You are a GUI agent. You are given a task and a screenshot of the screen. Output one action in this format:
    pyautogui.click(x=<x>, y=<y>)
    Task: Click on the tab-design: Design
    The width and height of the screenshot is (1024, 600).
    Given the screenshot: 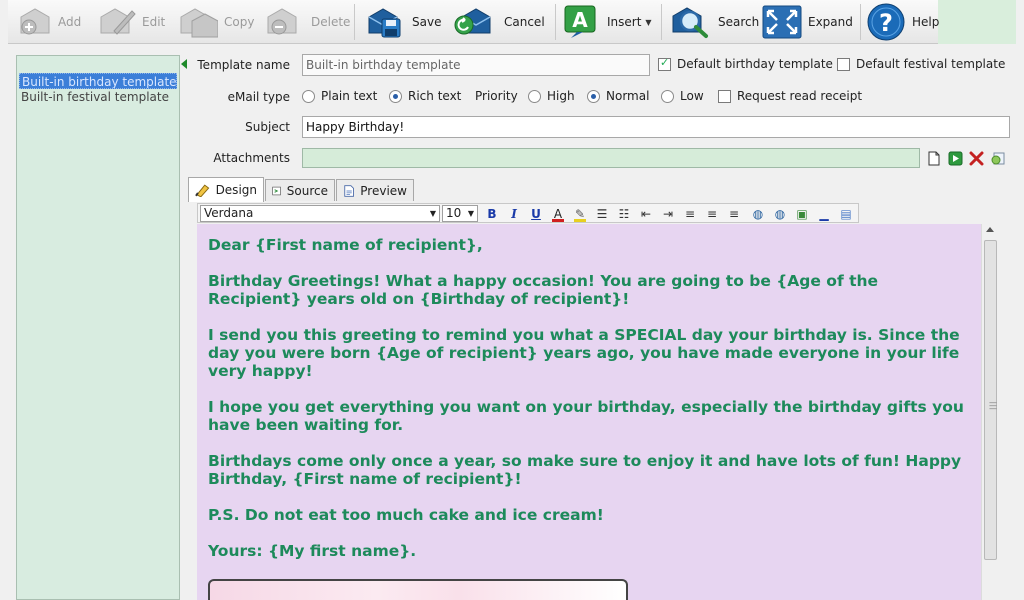 What is the action you would take?
    pyautogui.click(x=226, y=189)
    